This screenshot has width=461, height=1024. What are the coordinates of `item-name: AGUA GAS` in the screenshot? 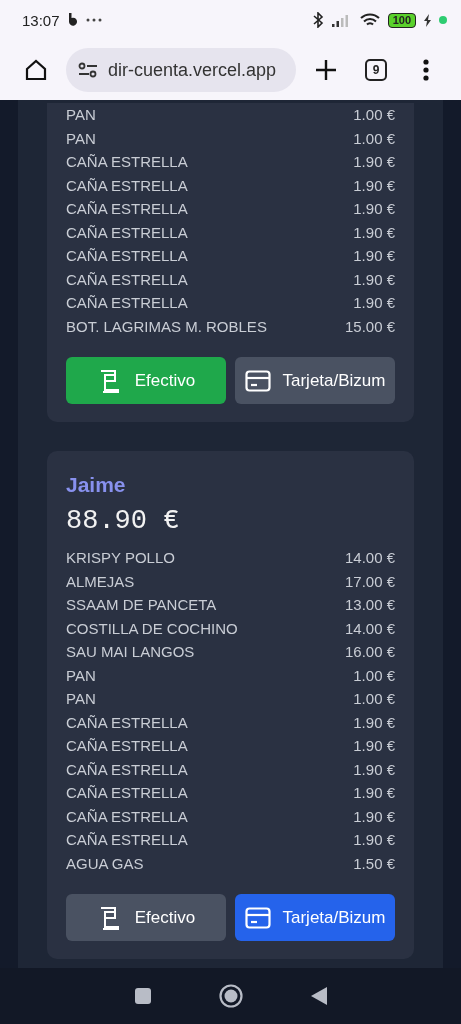 It's located at (105, 863).